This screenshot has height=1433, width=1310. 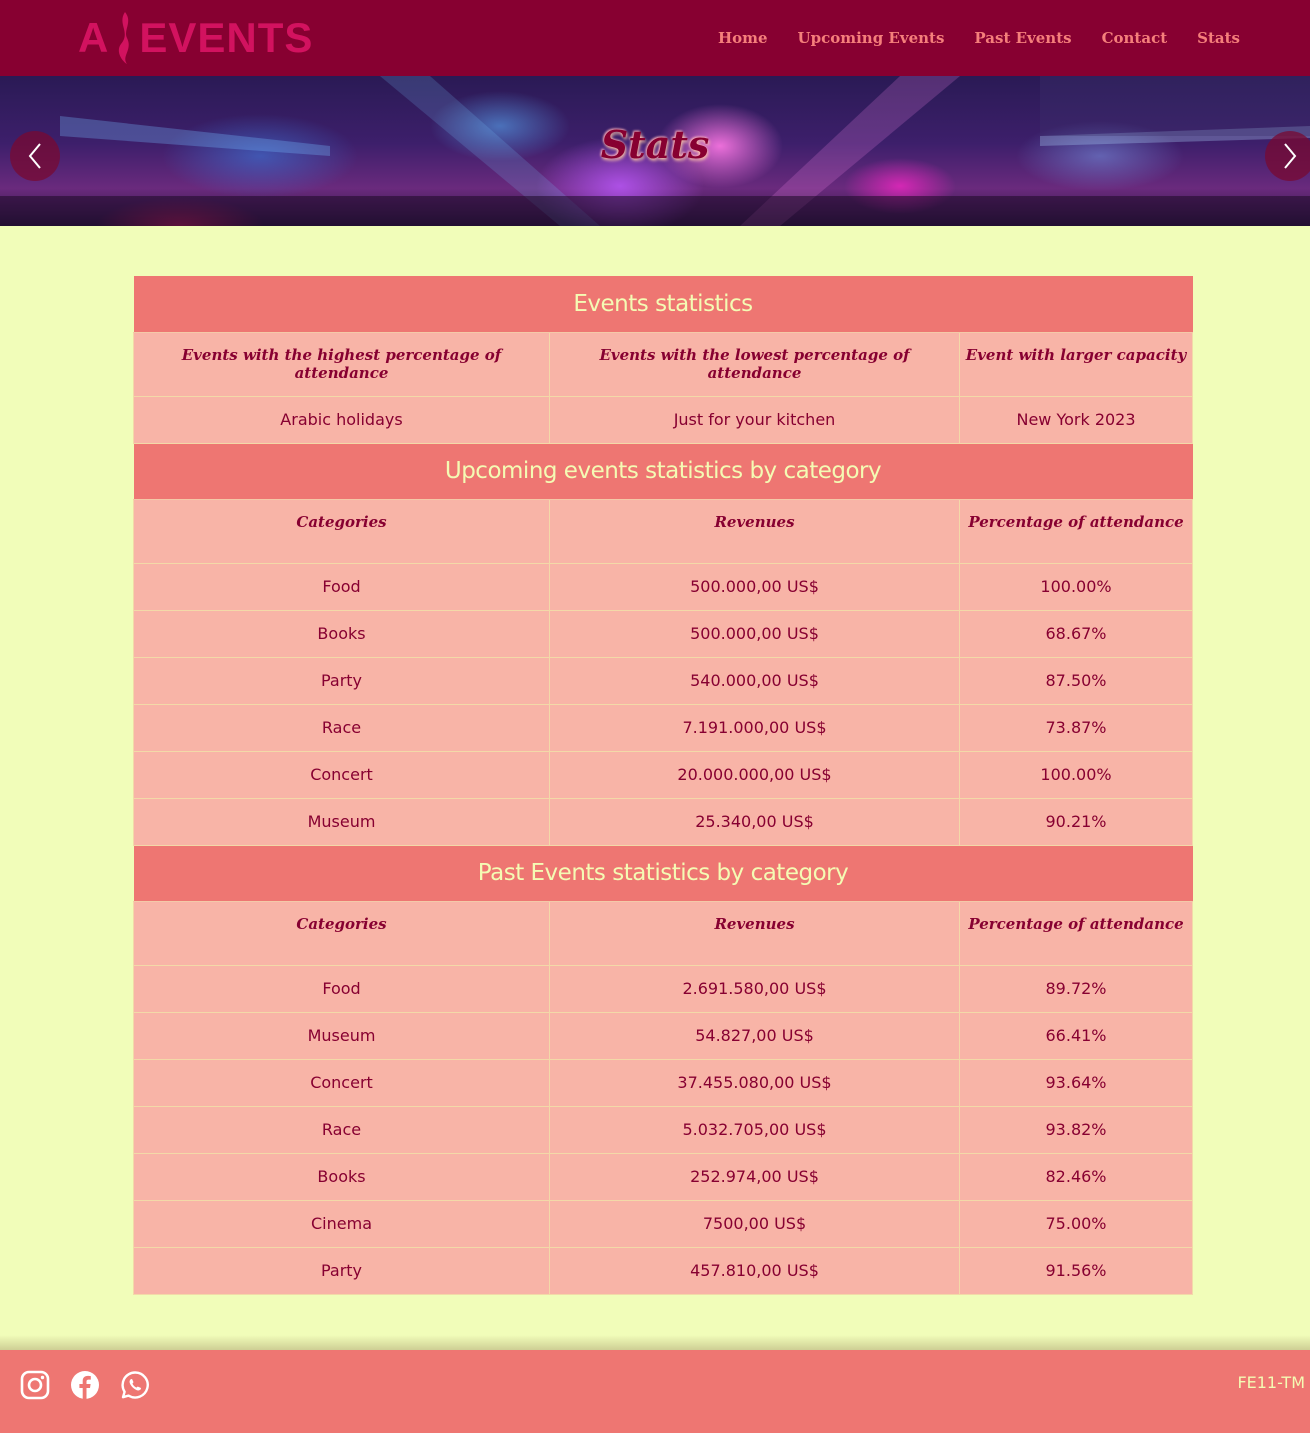 I want to click on revenue-cell: 2.691.580,00 US$, so click(x=754, y=988).